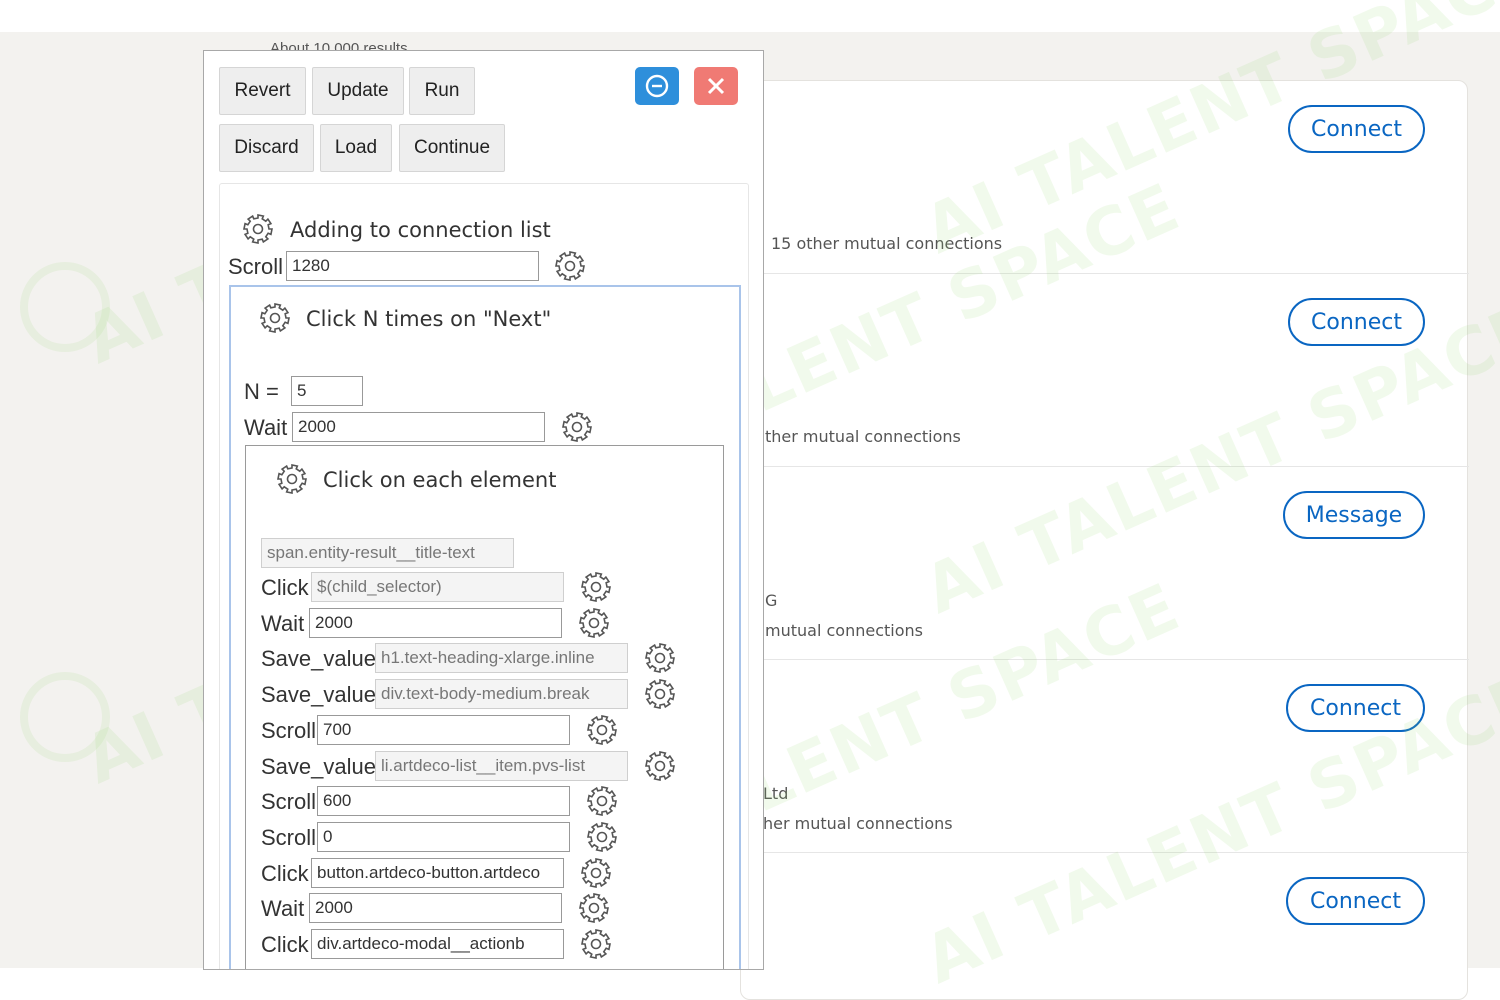 This screenshot has height=1000, width=1500. Describe the element at coordinates (443, 837) in the screenshot. I see `action-value-input: 0` at that location.